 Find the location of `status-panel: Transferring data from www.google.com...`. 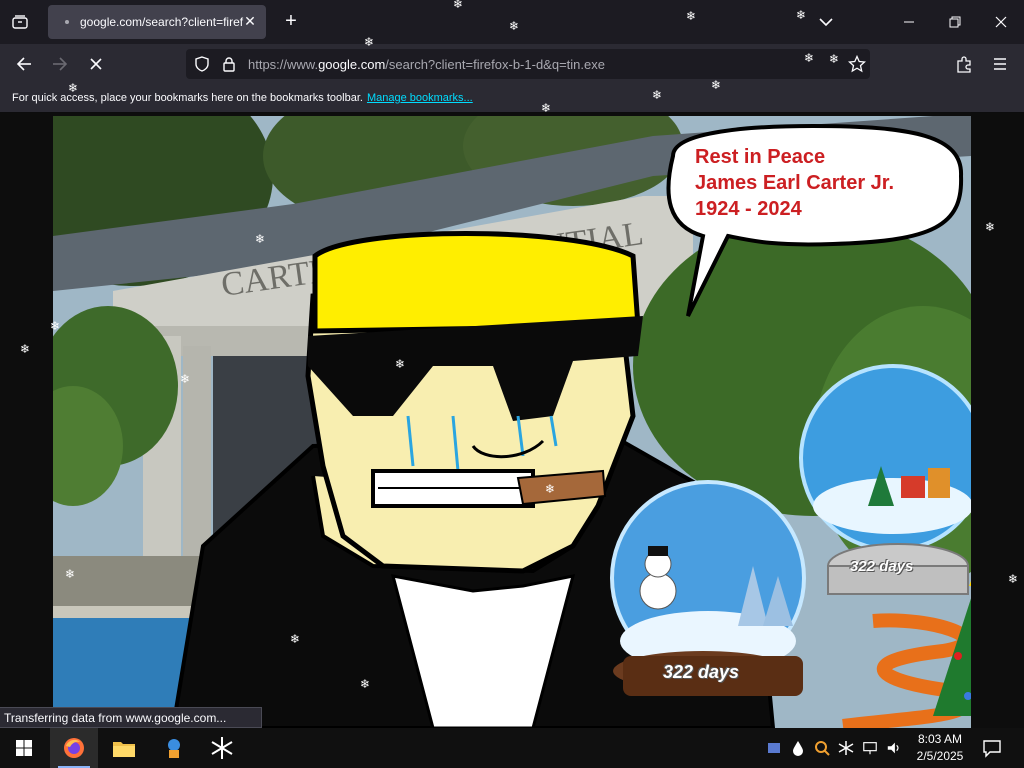

status-panel: Transferring data from www.google.com... is located at coordinates (131, 717).